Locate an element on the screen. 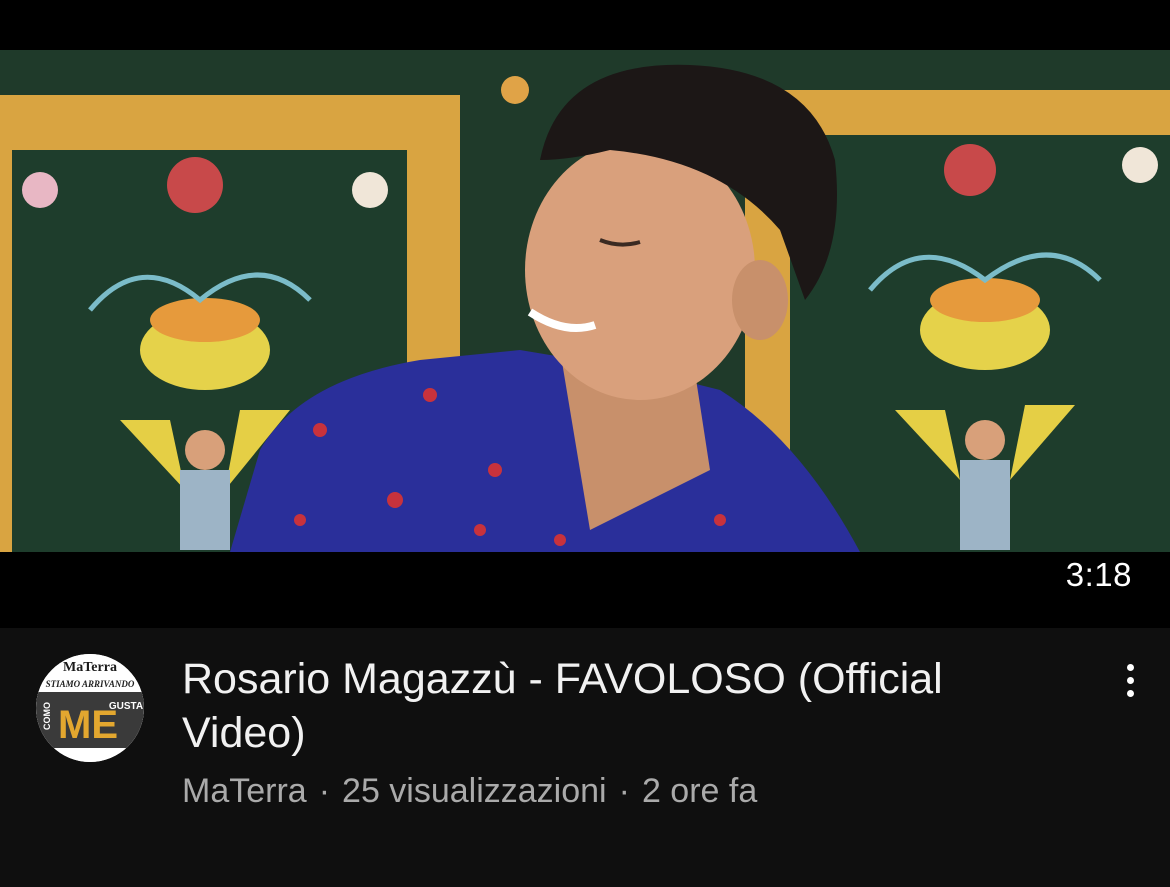 This screenshot has height=887, width=1170. channel-logo: MaTerra STIAMO ARRIVANDO COMO ME GUSTA is located at coordinates (90, 708).